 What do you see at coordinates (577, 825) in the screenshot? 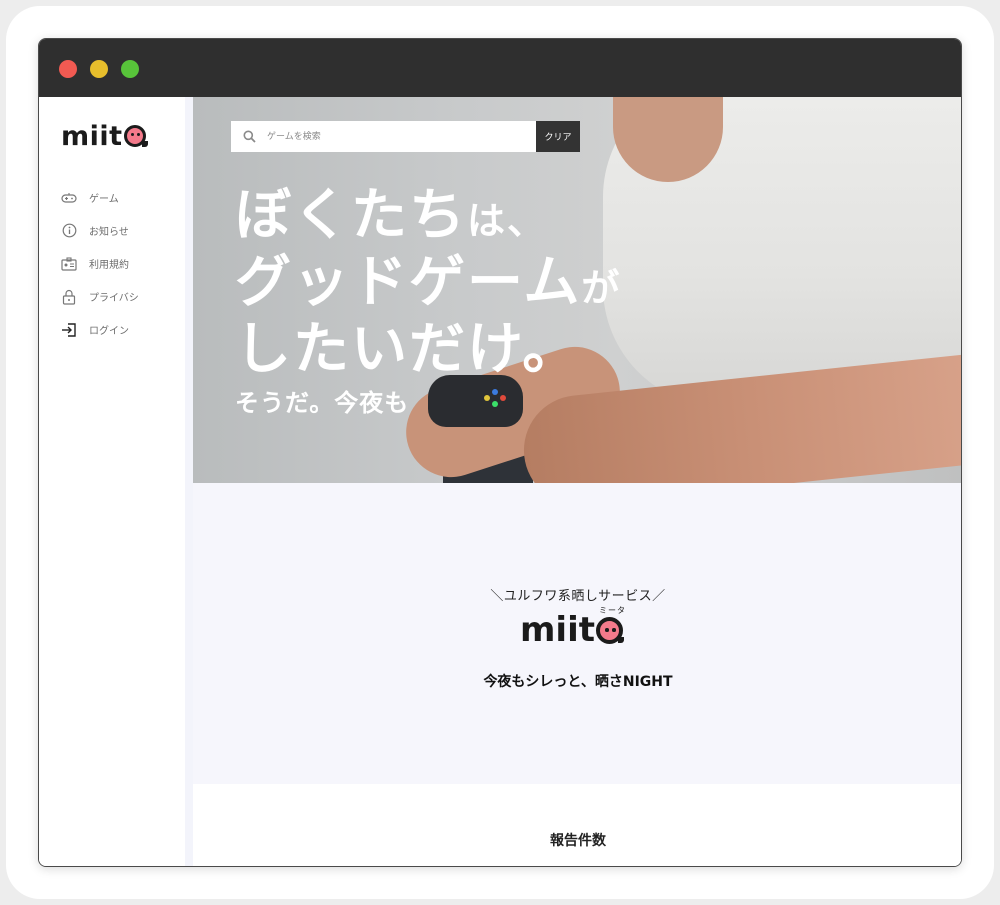
I see `reports-section: 報告件数` at bounding box center [577, 825].